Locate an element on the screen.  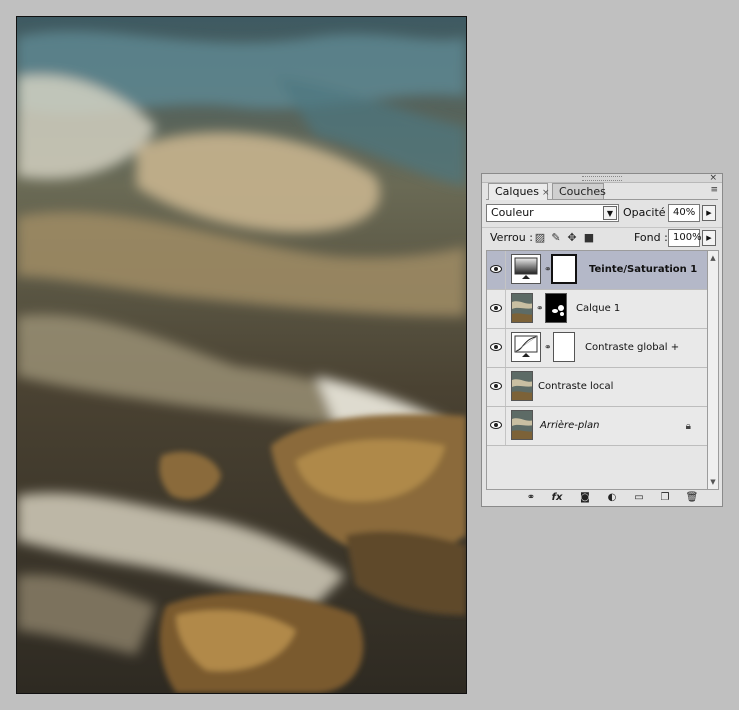
new-layer-icon: ❐ is located at coordinates (665, 497).